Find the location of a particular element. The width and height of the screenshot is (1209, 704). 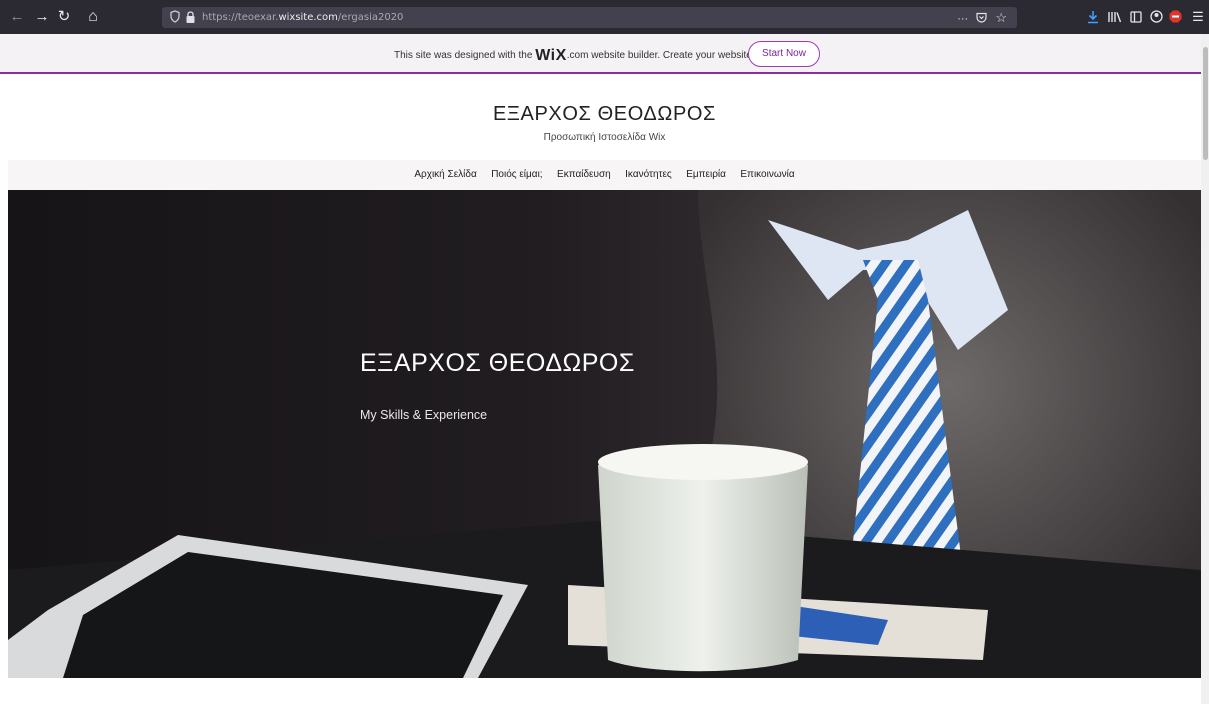

url-text: https://teoexar.wixsite.com/ergasia2020 is located at coordinates (302, 17).